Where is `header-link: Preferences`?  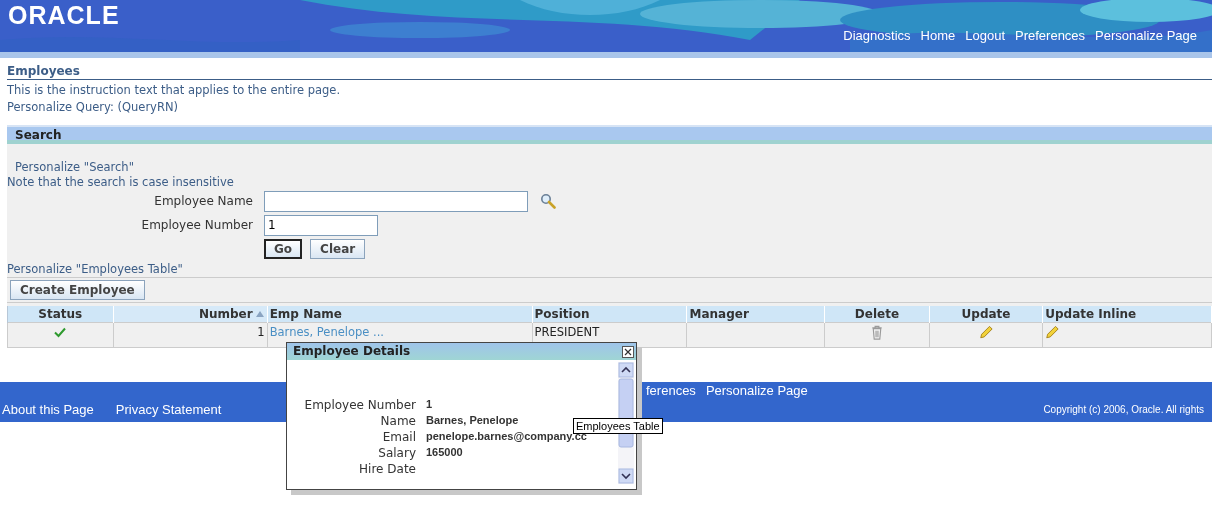 header-link: Preferences is located at coordinates (1050, 35).